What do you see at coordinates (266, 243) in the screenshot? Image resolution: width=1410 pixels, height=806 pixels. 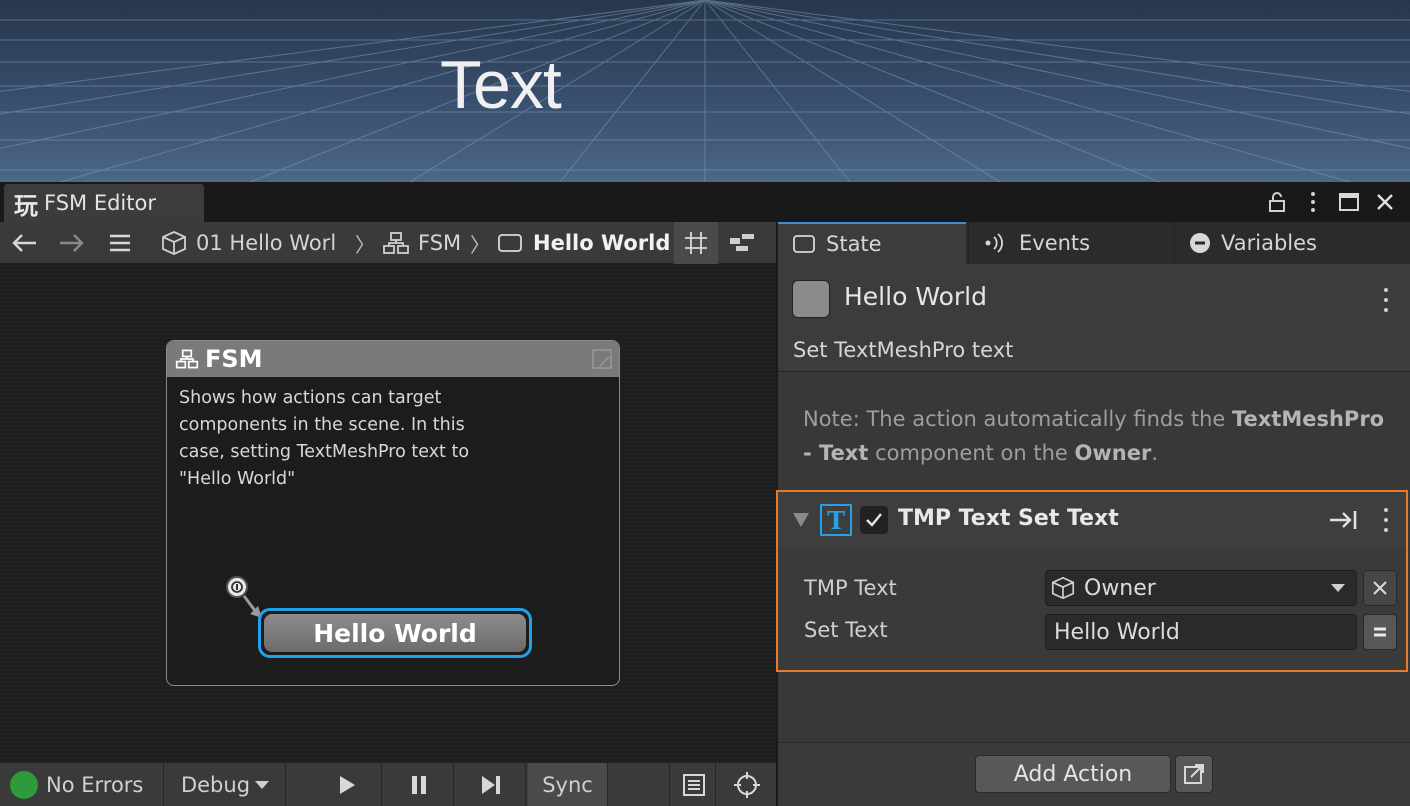 I see `breadcrumb-label: 01 Hello Worl` at bounding box center [266, 243].